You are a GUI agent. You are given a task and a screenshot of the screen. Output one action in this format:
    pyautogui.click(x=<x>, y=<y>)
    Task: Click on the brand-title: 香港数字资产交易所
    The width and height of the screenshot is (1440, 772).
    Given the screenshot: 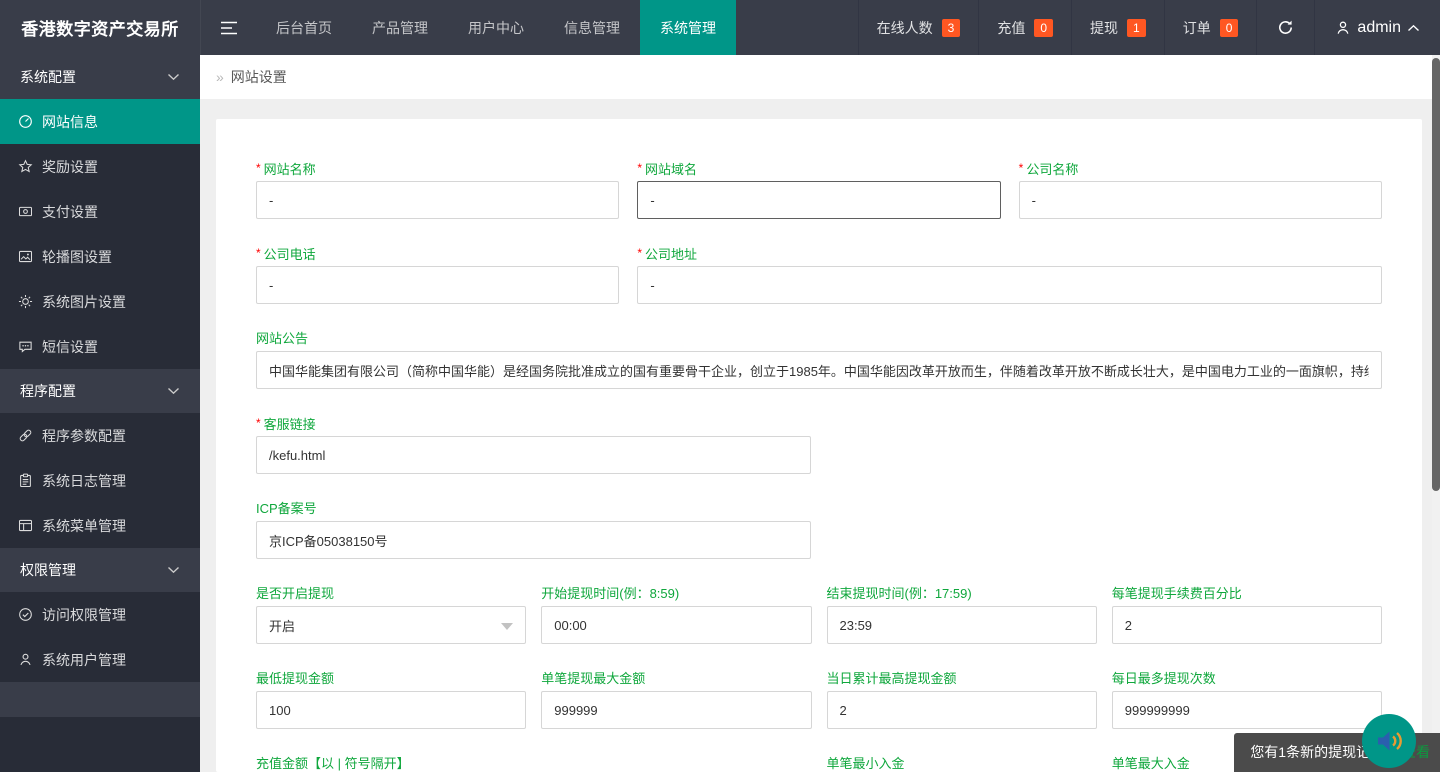 What is the action you would take?
    pyautogui.click(x=100, y=29)
    